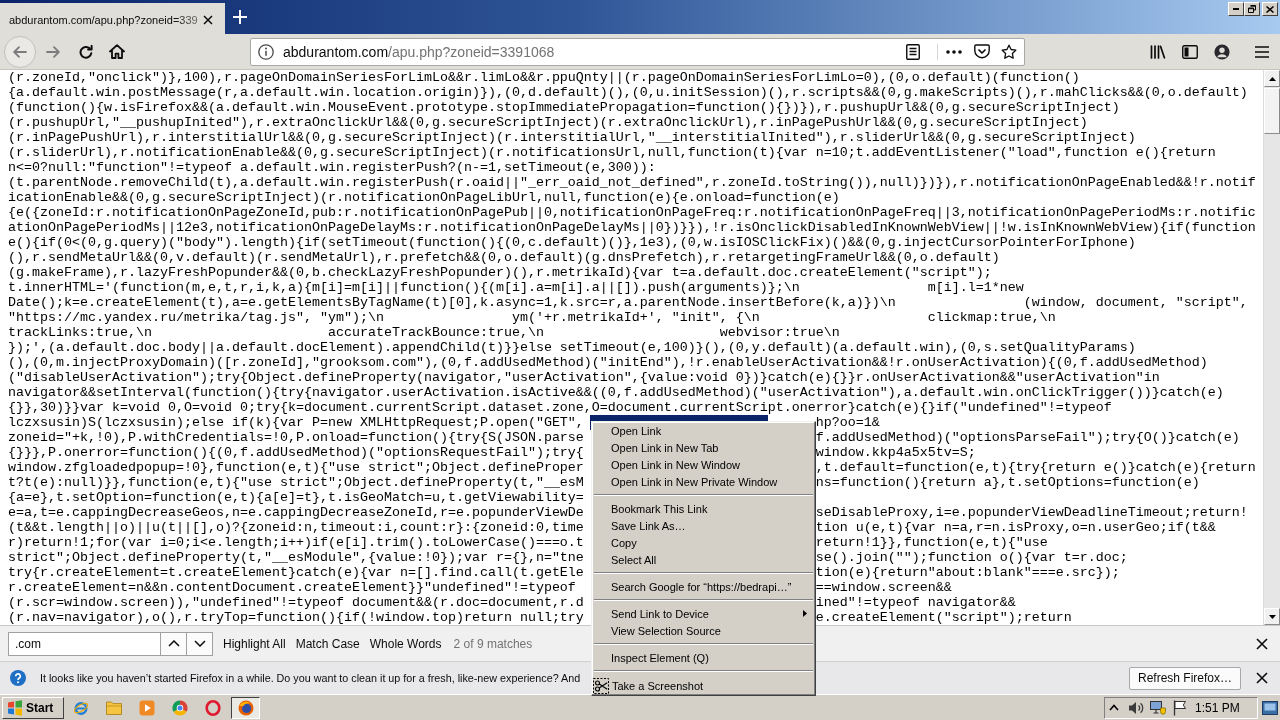 Image resolution: width=1280 pixels, height=720 pixels. What do you see at coordinates (1180, 707) in the screenshot?
I see `flag-icon` at bounding box center [1180, 707].